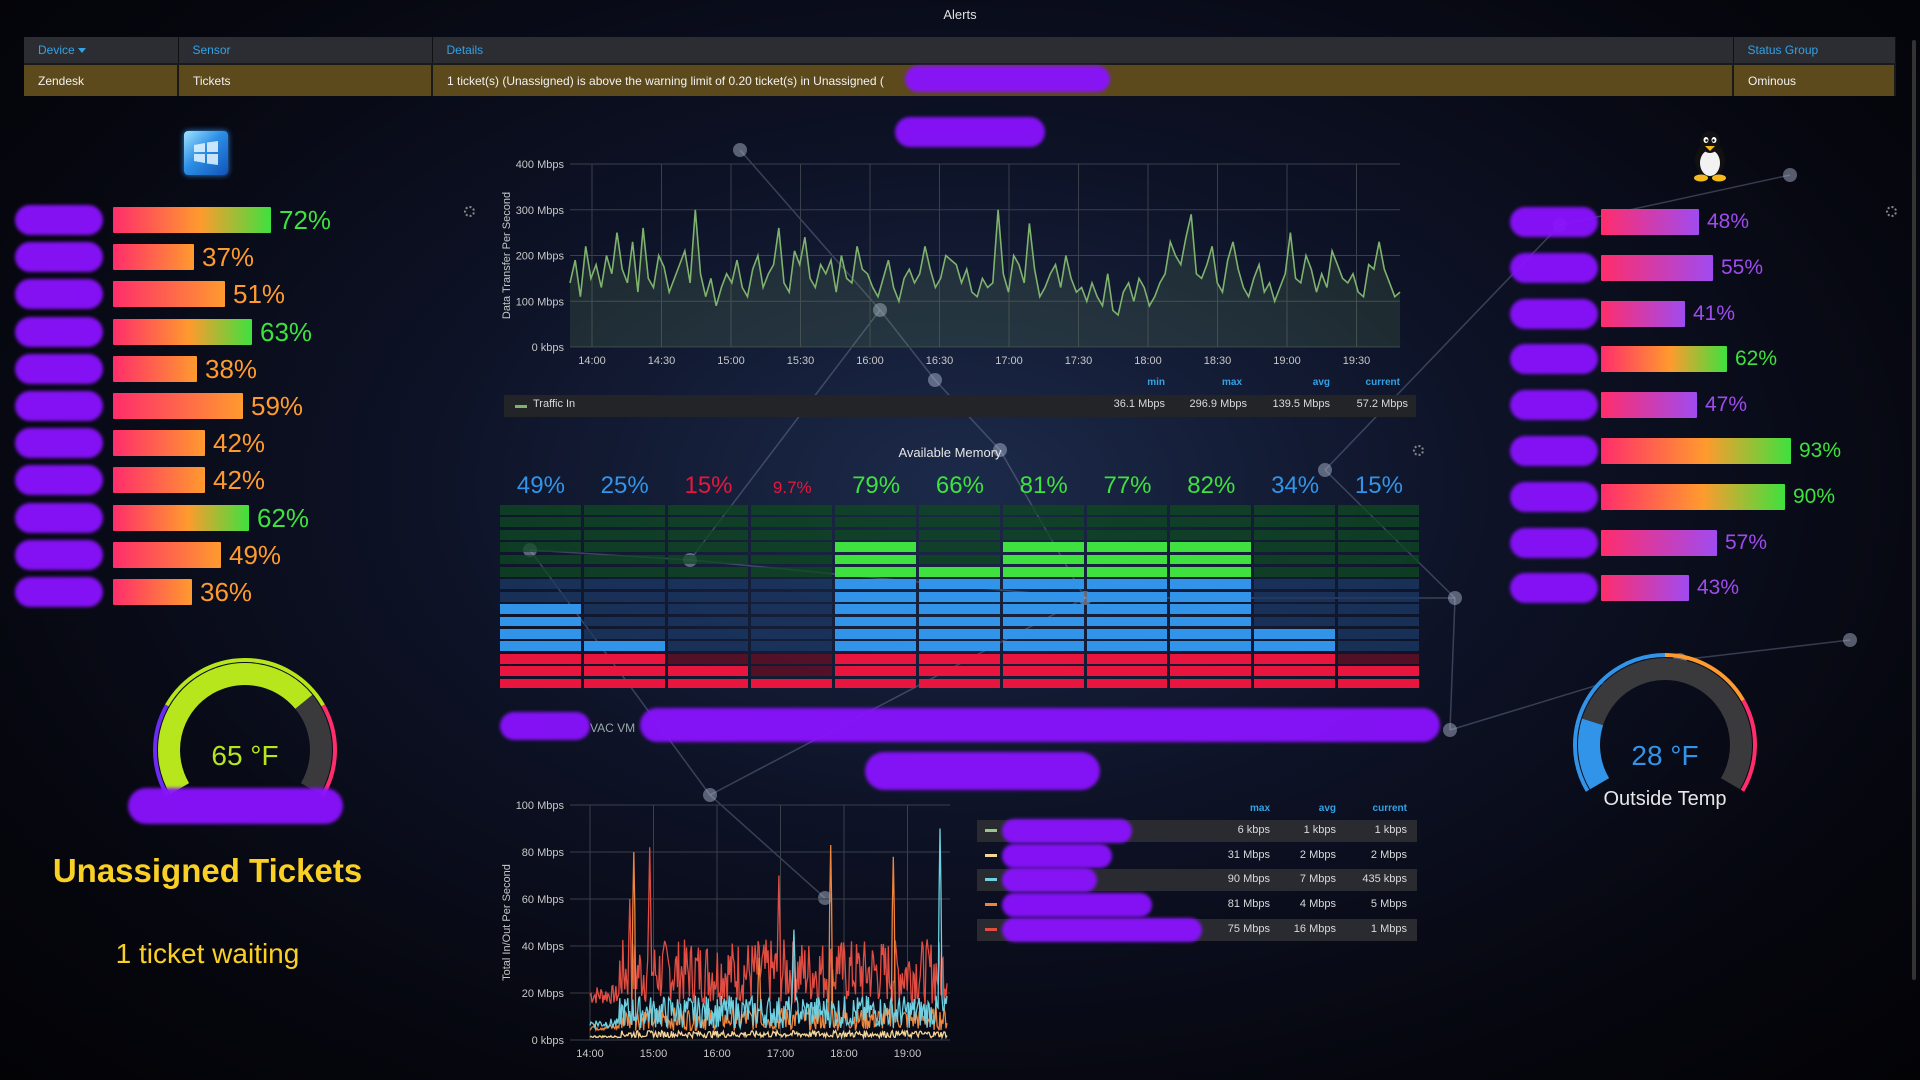  What do you see at coordinates (540, 302) in the screenshot?
I see `y-tick-label: 100 Mbps` at bounding box center [540, 302].